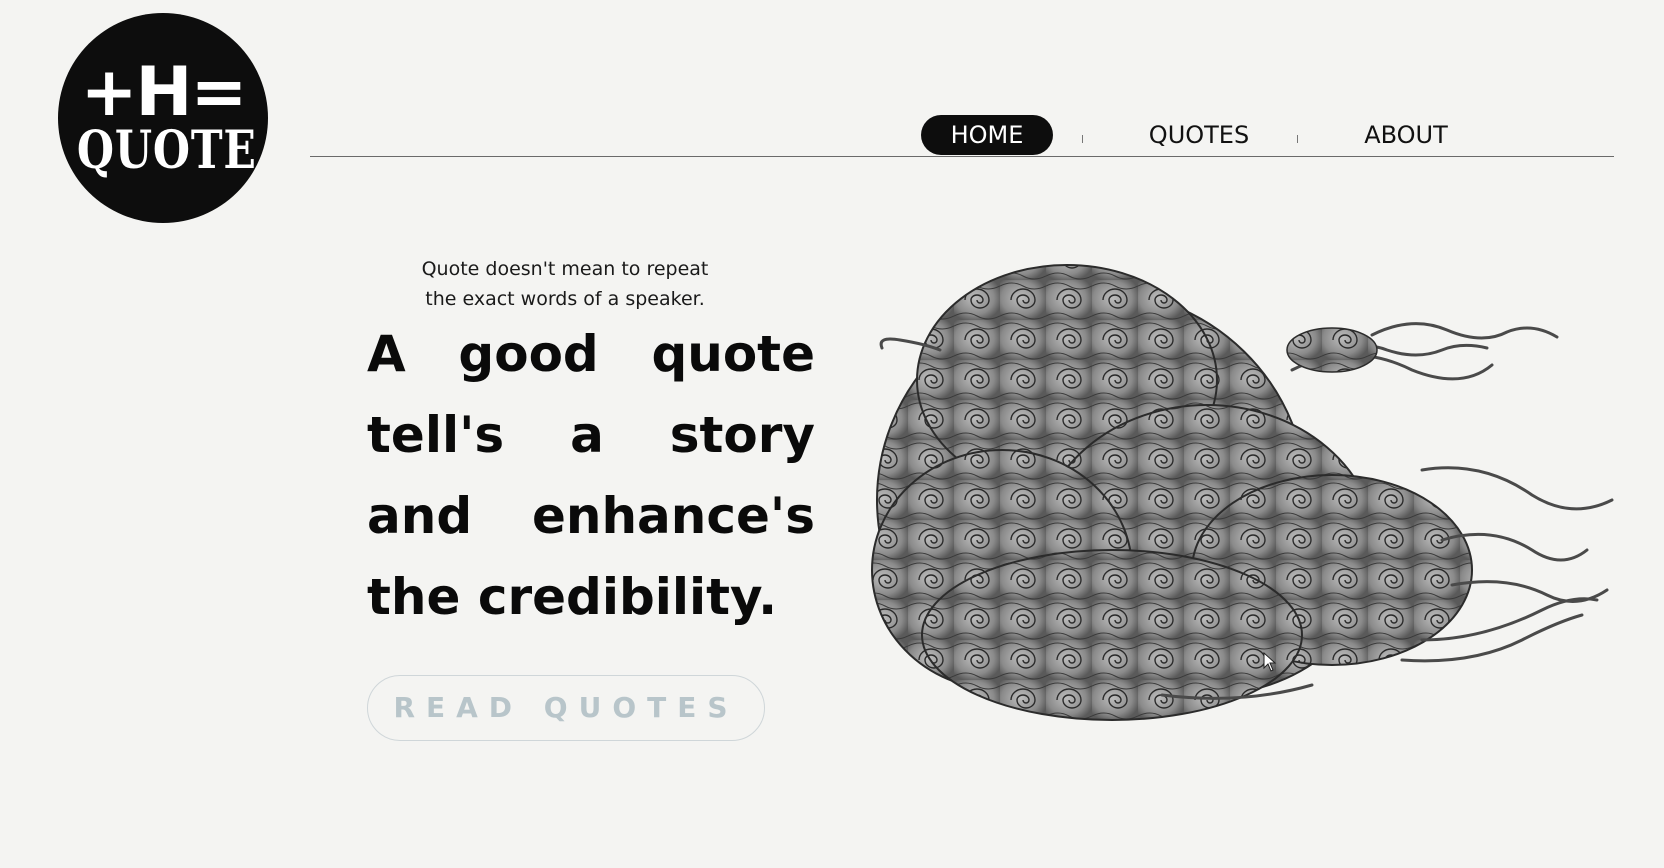 This screenshot has width=1664, height=868. What do you see at coordinates (528, 354) in the screenshot?
I see `headline-word: good` at bounding box center [528, 354].